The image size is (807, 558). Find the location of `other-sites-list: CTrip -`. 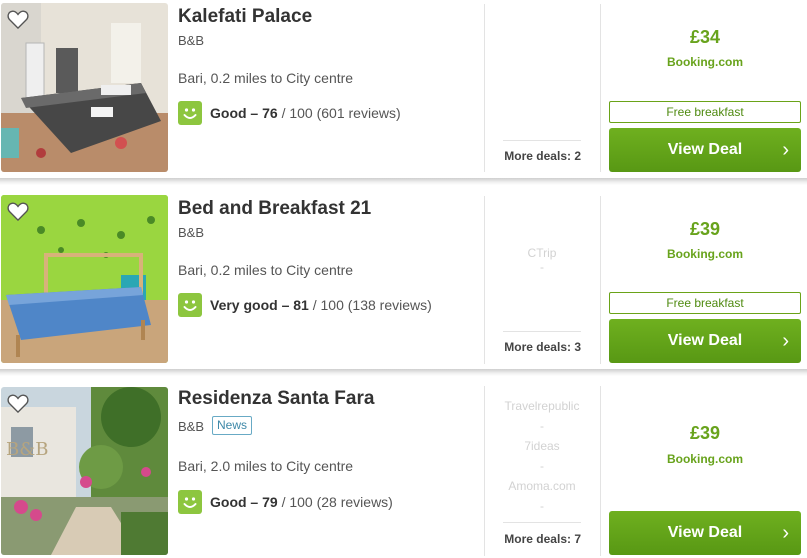

other-sites-list: CTrip - is located at coordinates (542, 260).